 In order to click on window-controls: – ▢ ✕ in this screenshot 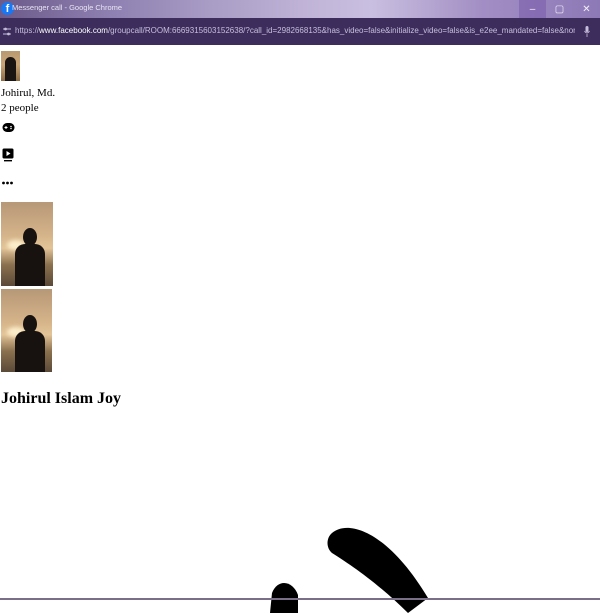, I will do `click(559, 9)`.